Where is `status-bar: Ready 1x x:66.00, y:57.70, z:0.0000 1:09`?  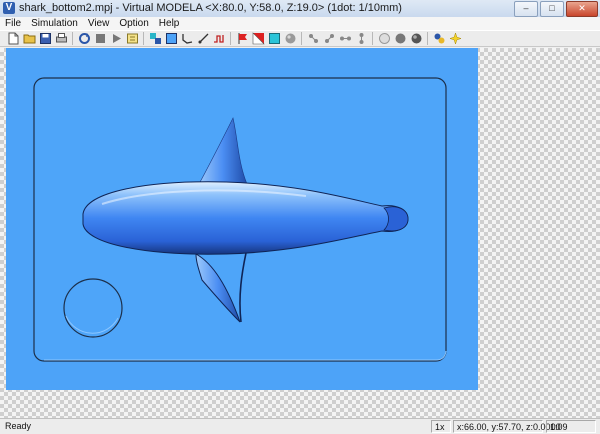
status-bar: Ready 1x x:66.00, y:57.70, z:0.0000 1:09 is located at coordinates (300, 426).